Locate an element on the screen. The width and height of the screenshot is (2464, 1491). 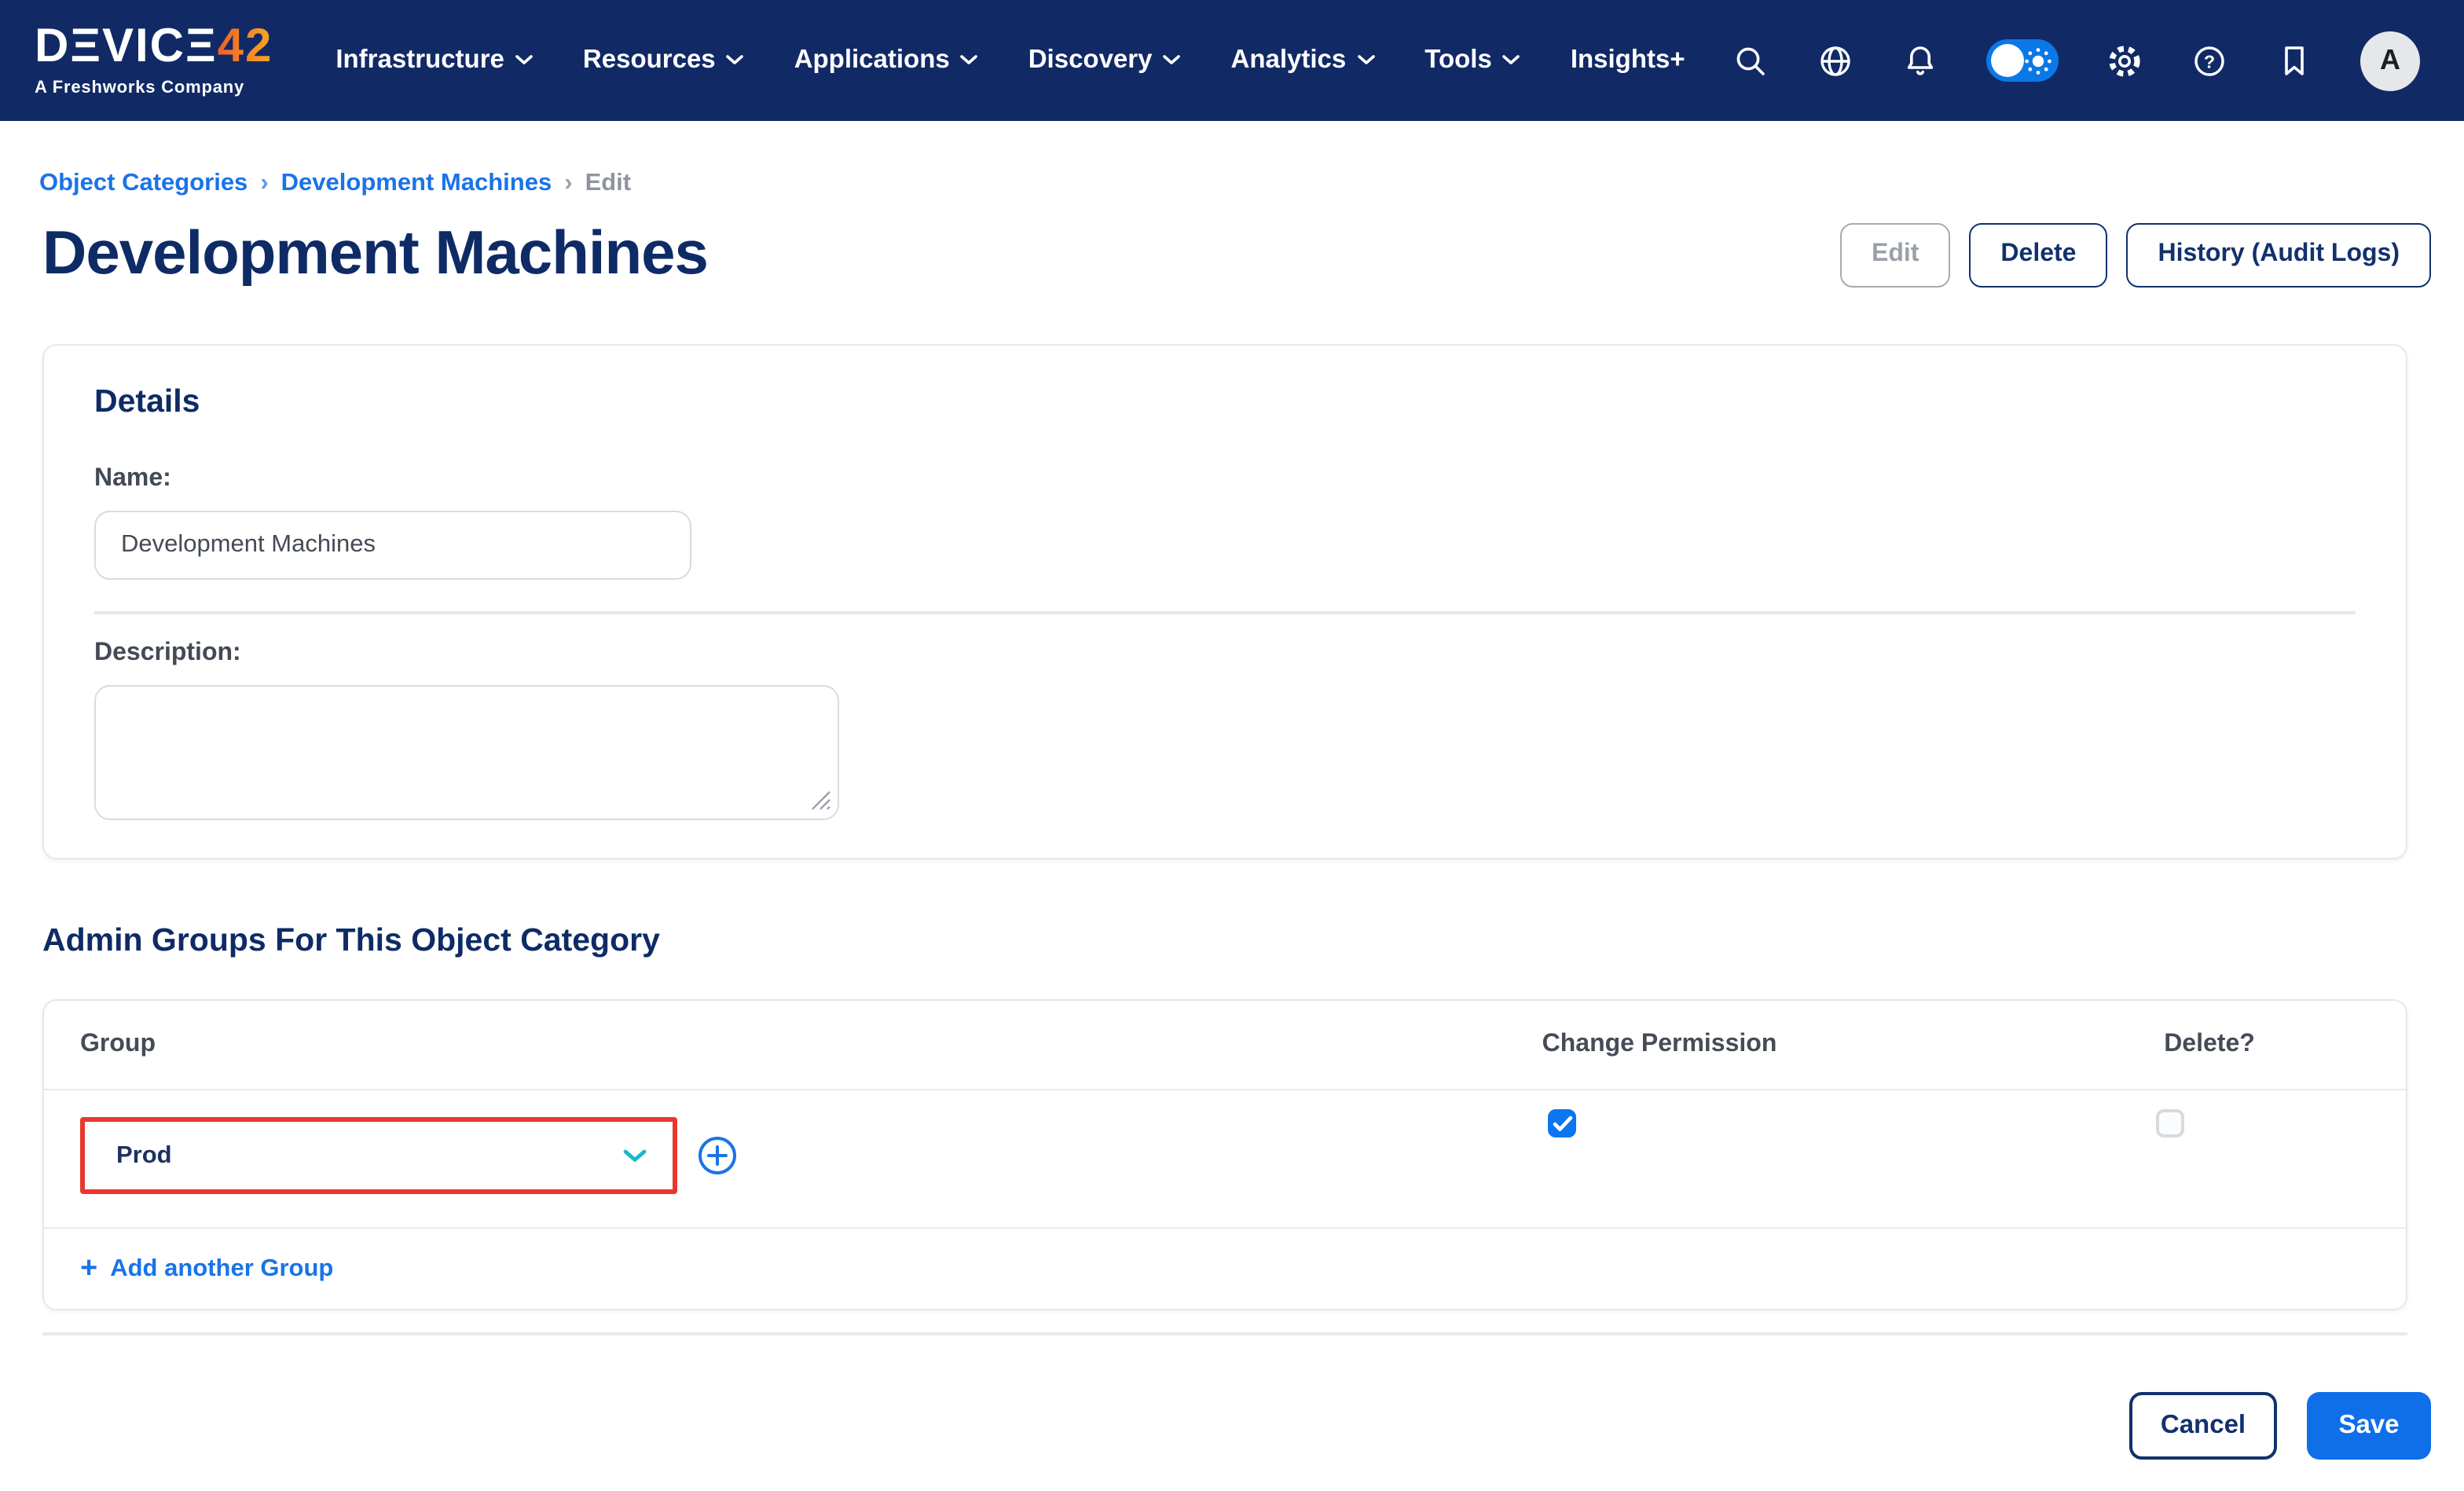
description-field-wrap is located at coordinates (466, 752).